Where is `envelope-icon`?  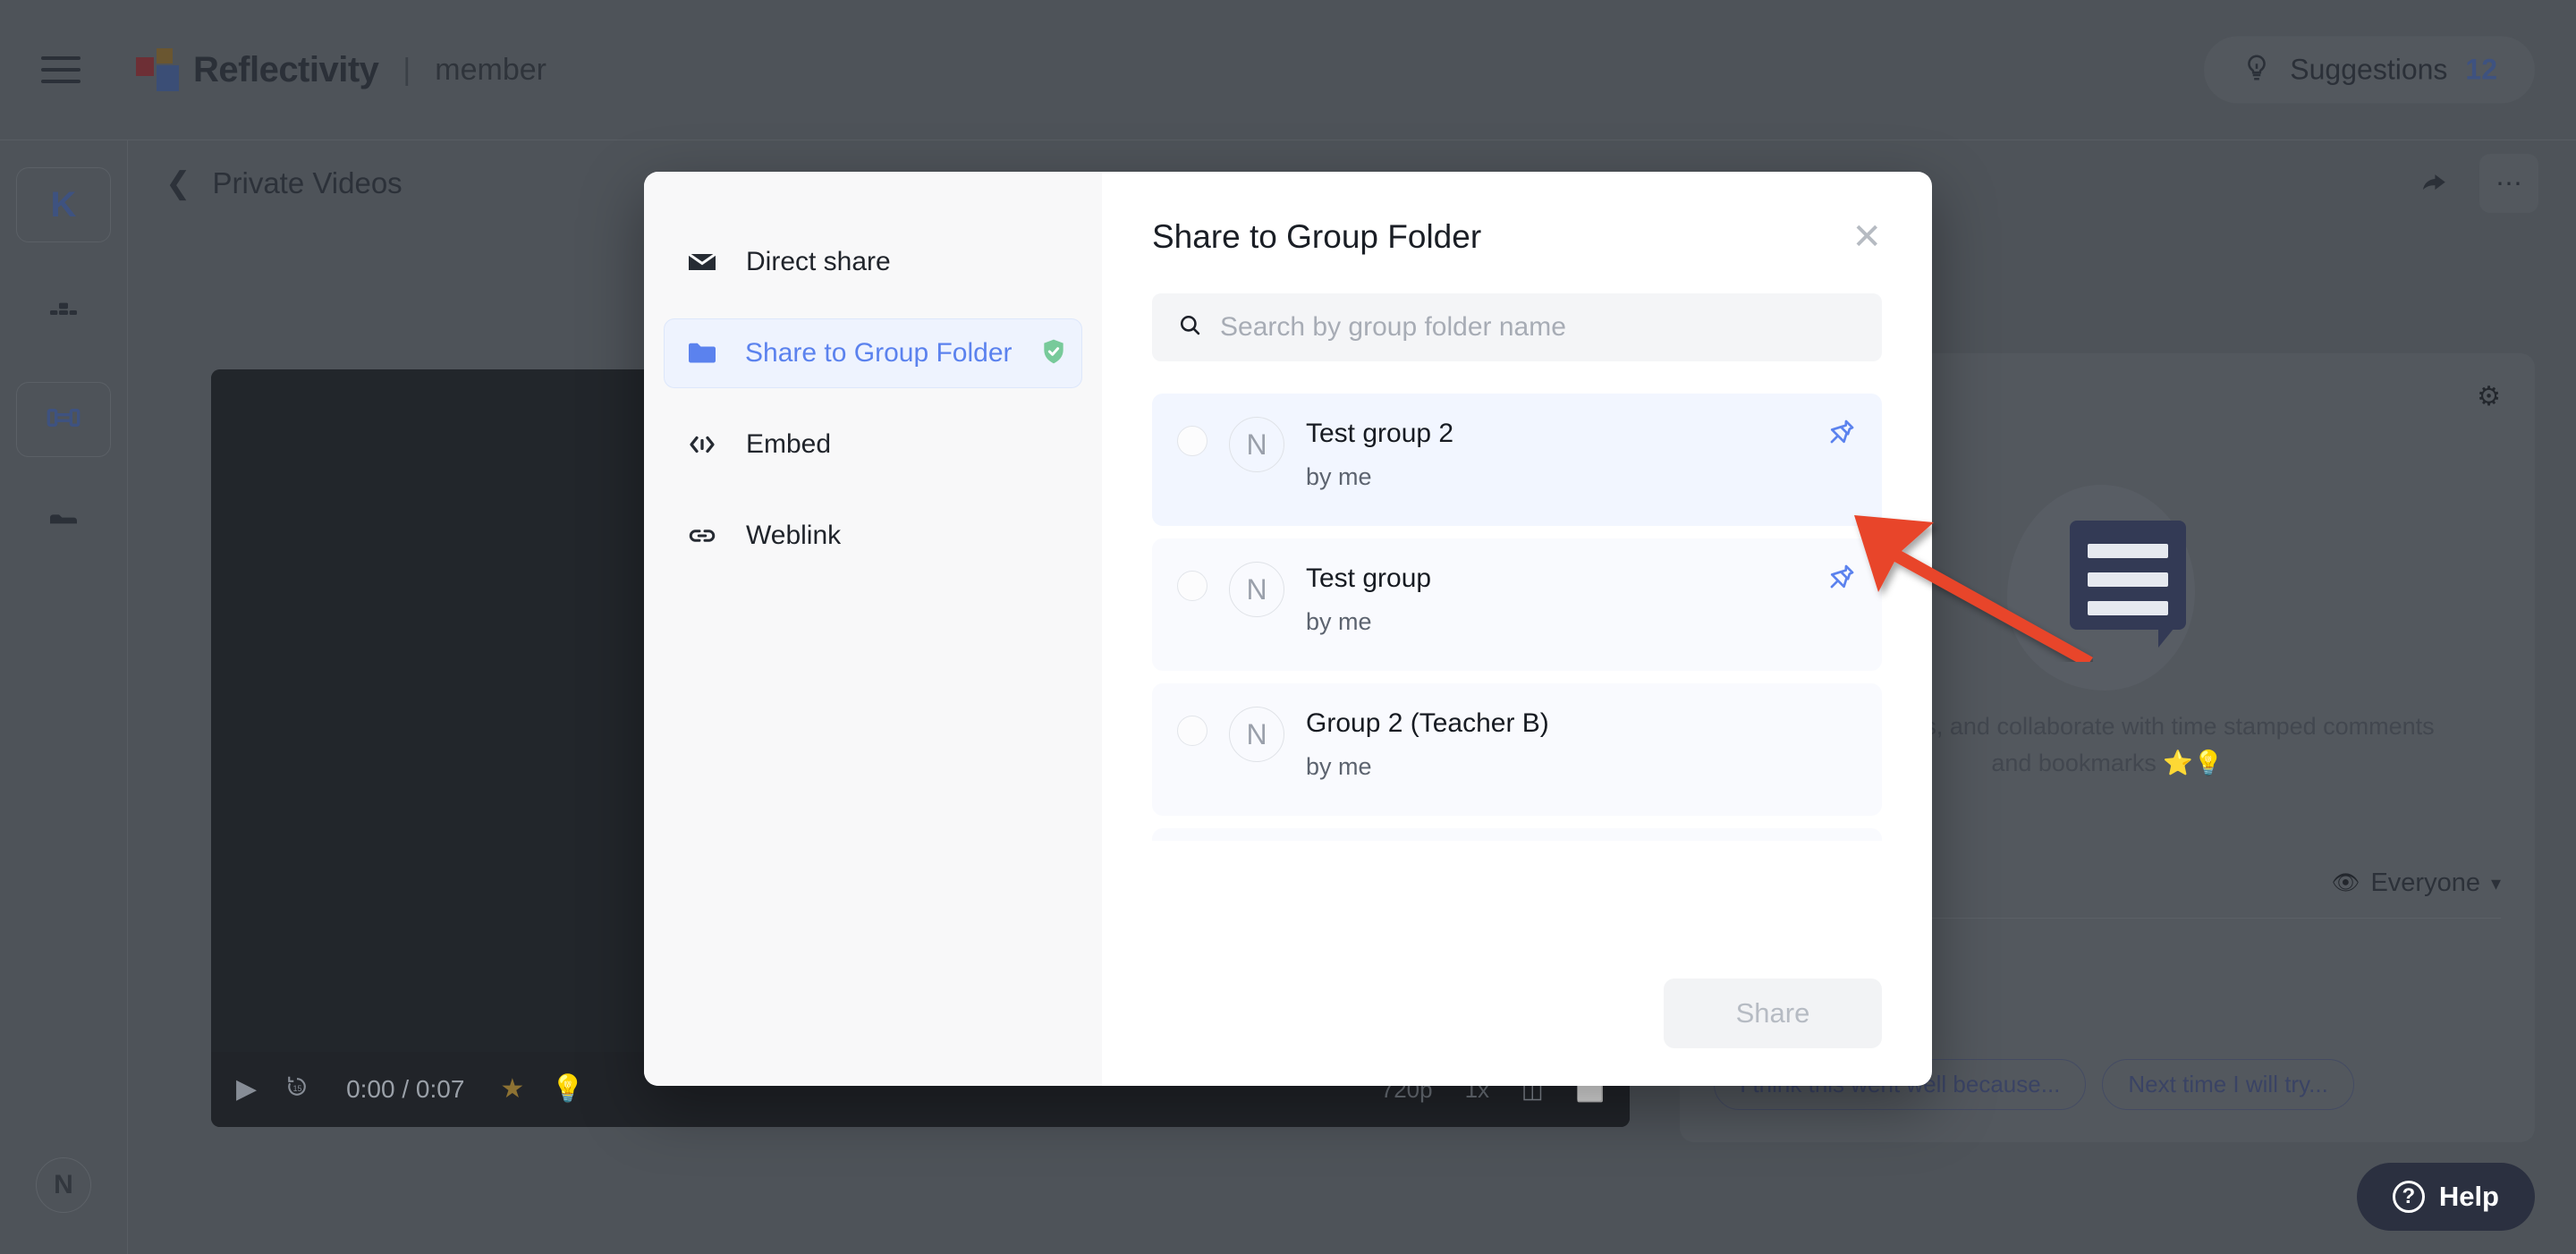
envelope-icon is located at coordinates (702, 262).